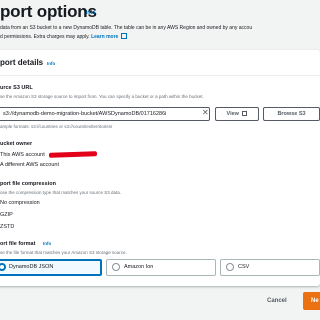 The width and height of the screenshot is (320, 320). I want to click on radio-csv, so click(230, 267).